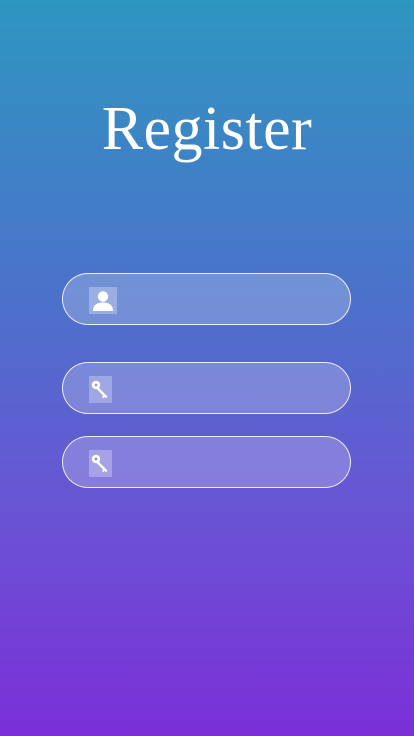  Describe the element at coordinates (229, 463) in the screenshot. I see `confirm-password-input` at that location.